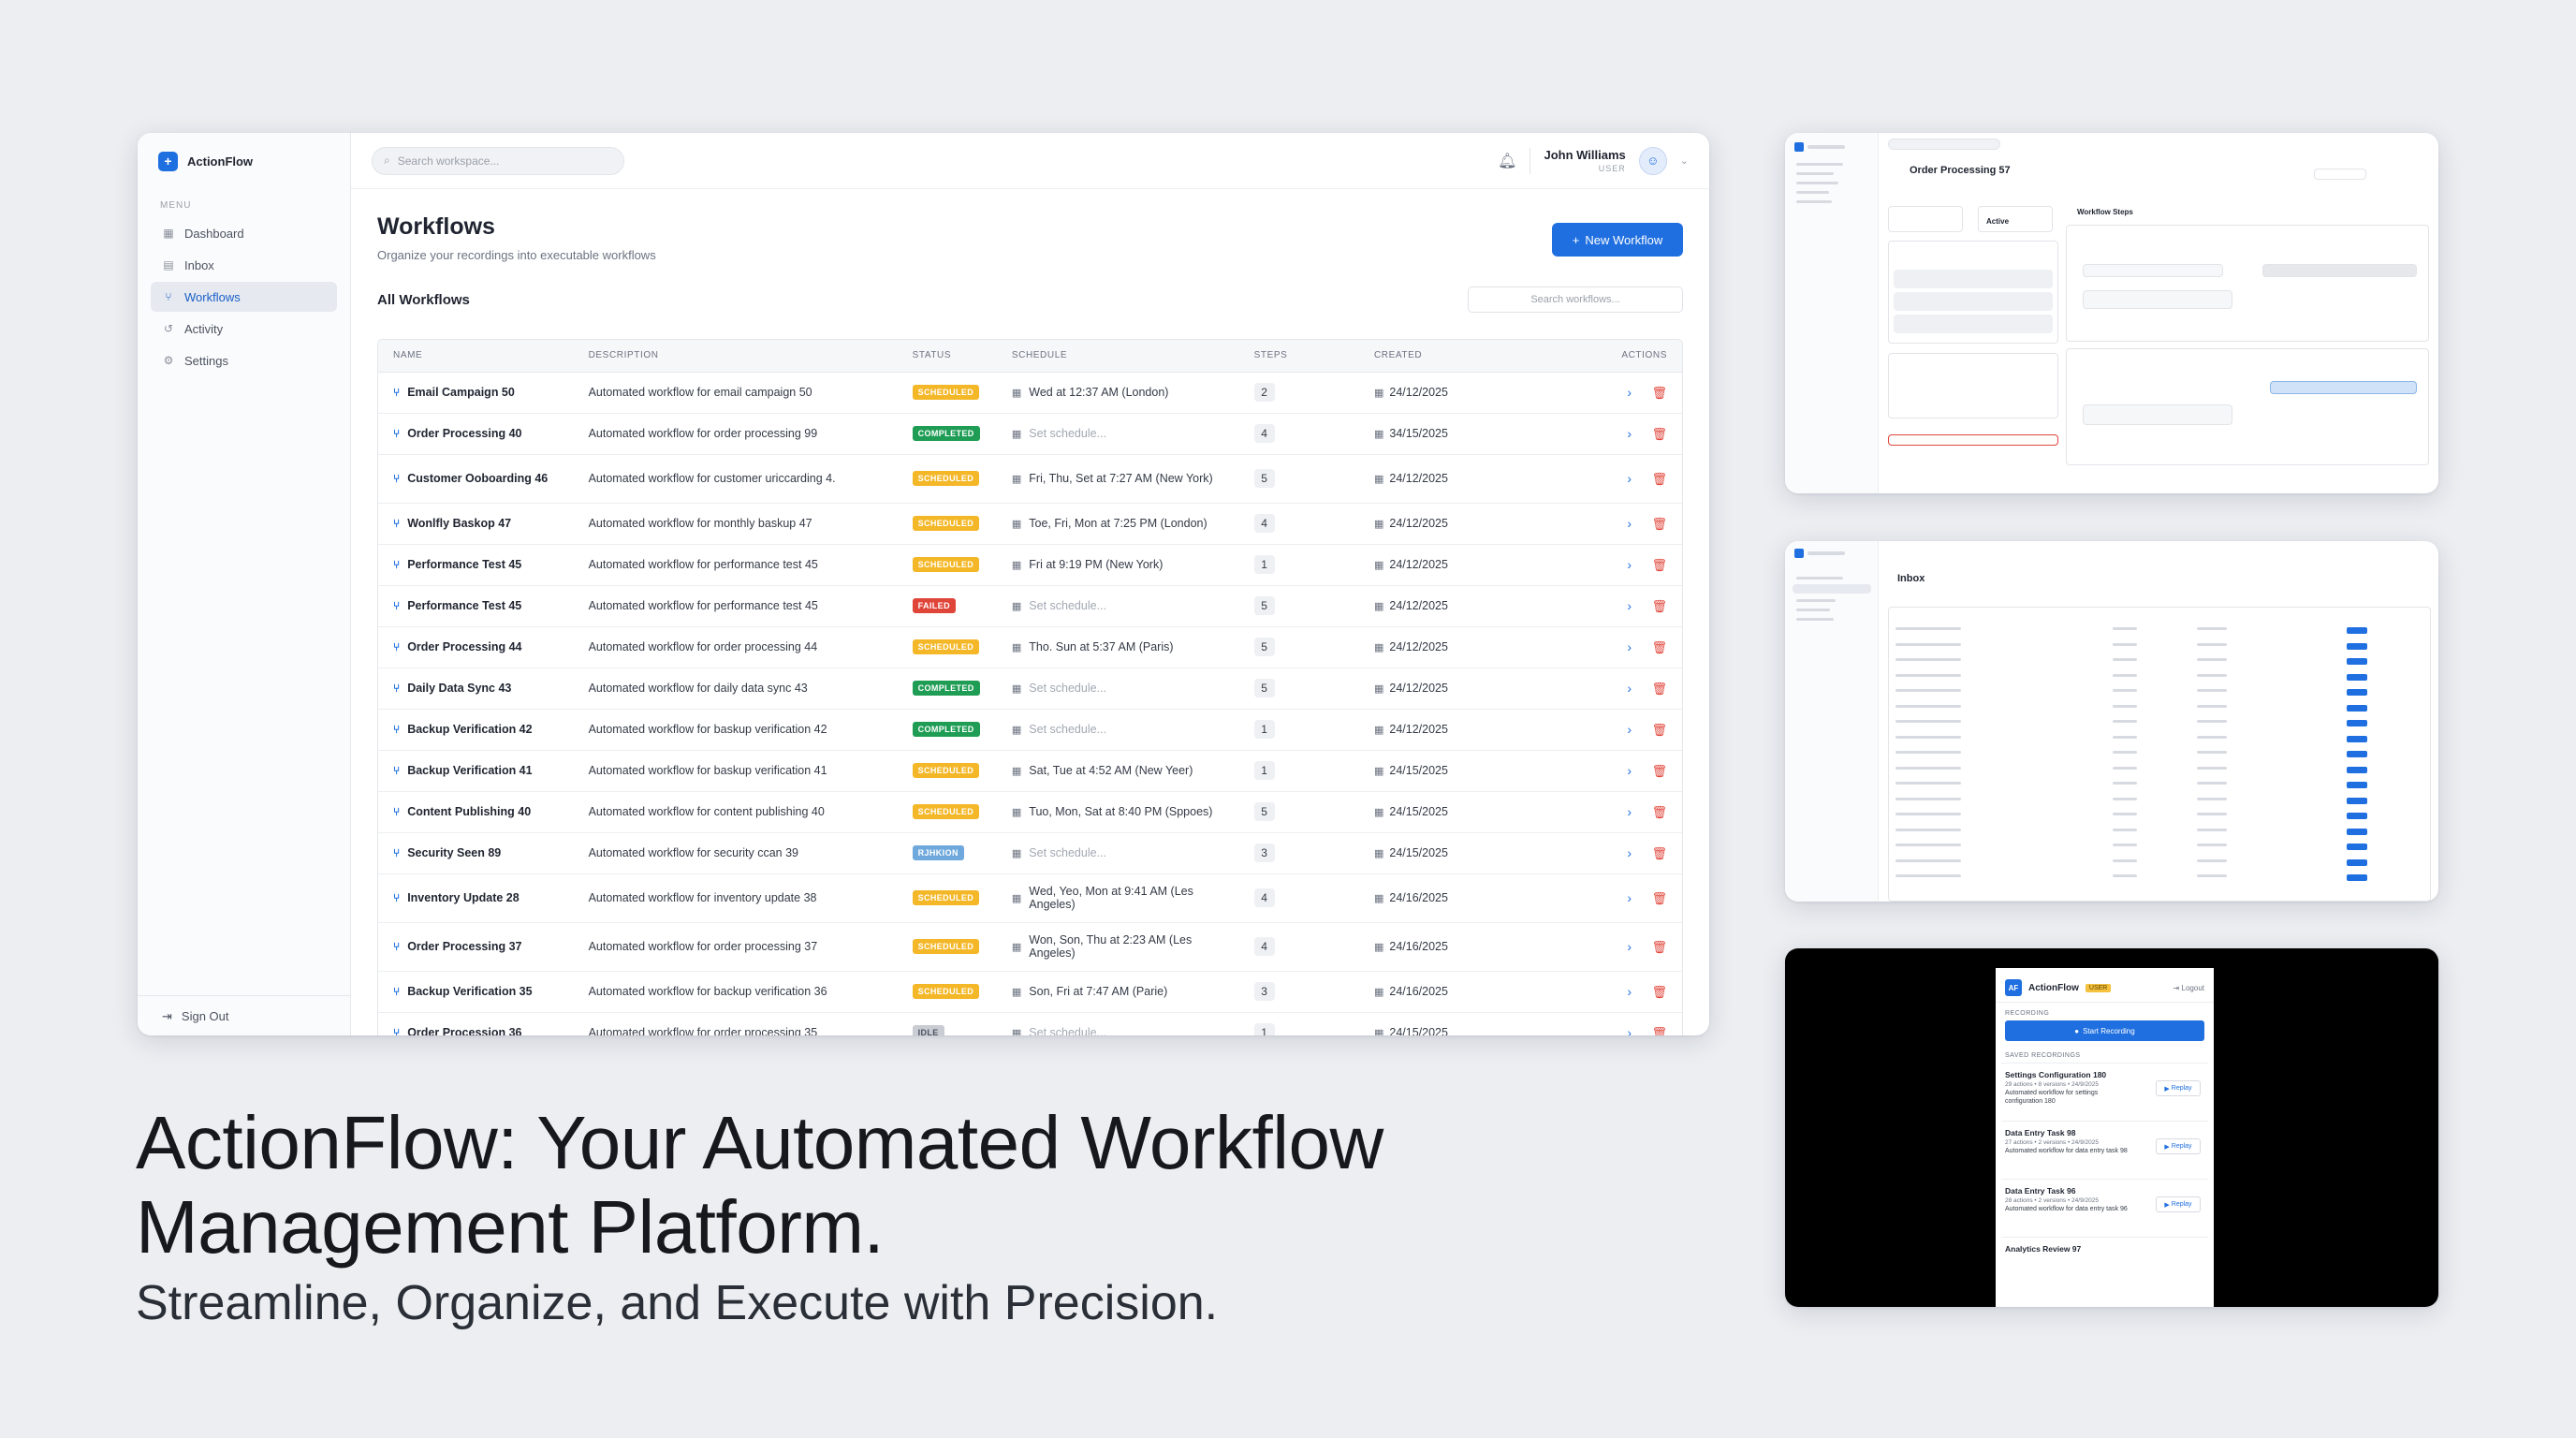 This screenshot has width=2576, height=1438. I want to click on schedule-cell: ▦ Wed, Yeo, Mon at 9:41 AM (Les Angeles), so click(1125, 898).